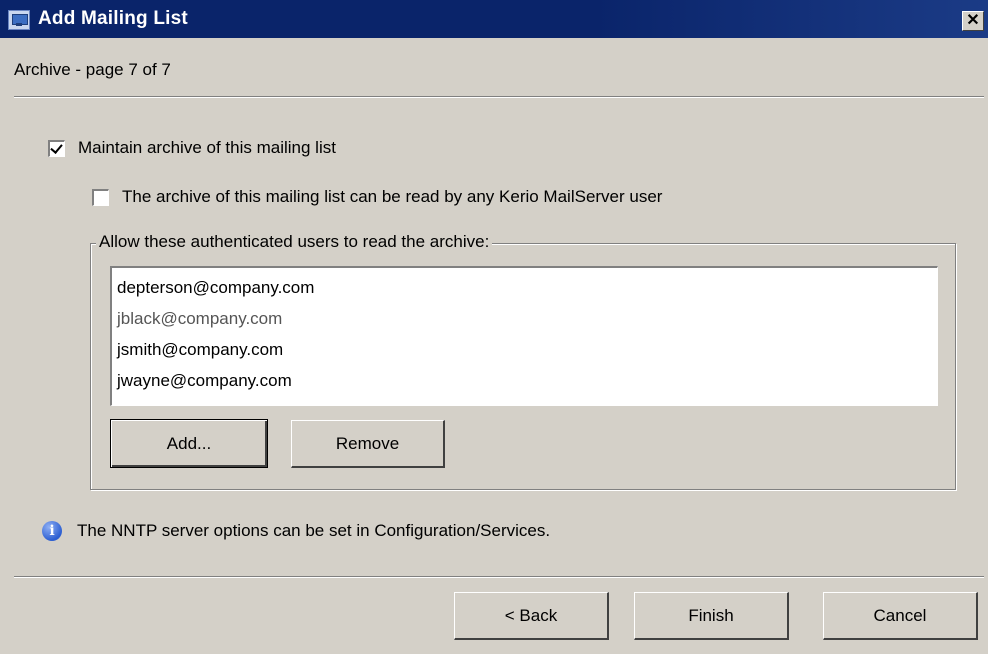  I want to click on header-divider, so click(499, 97).